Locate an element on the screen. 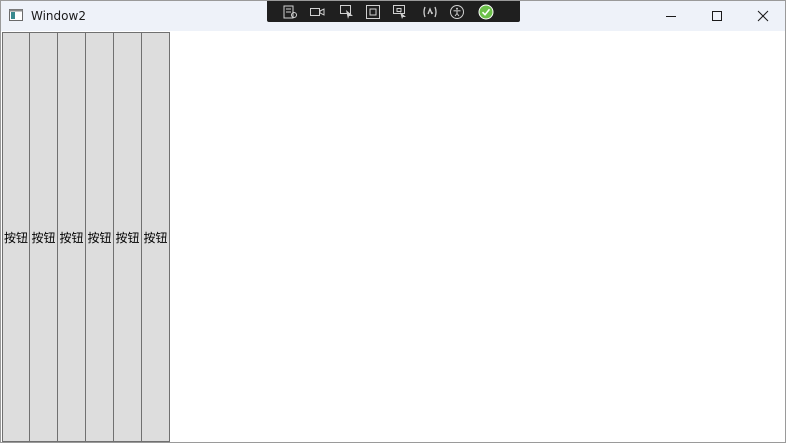 This screenshot has height=443, width=786. button-6: 按钮 is located at coordinates (156, 237).